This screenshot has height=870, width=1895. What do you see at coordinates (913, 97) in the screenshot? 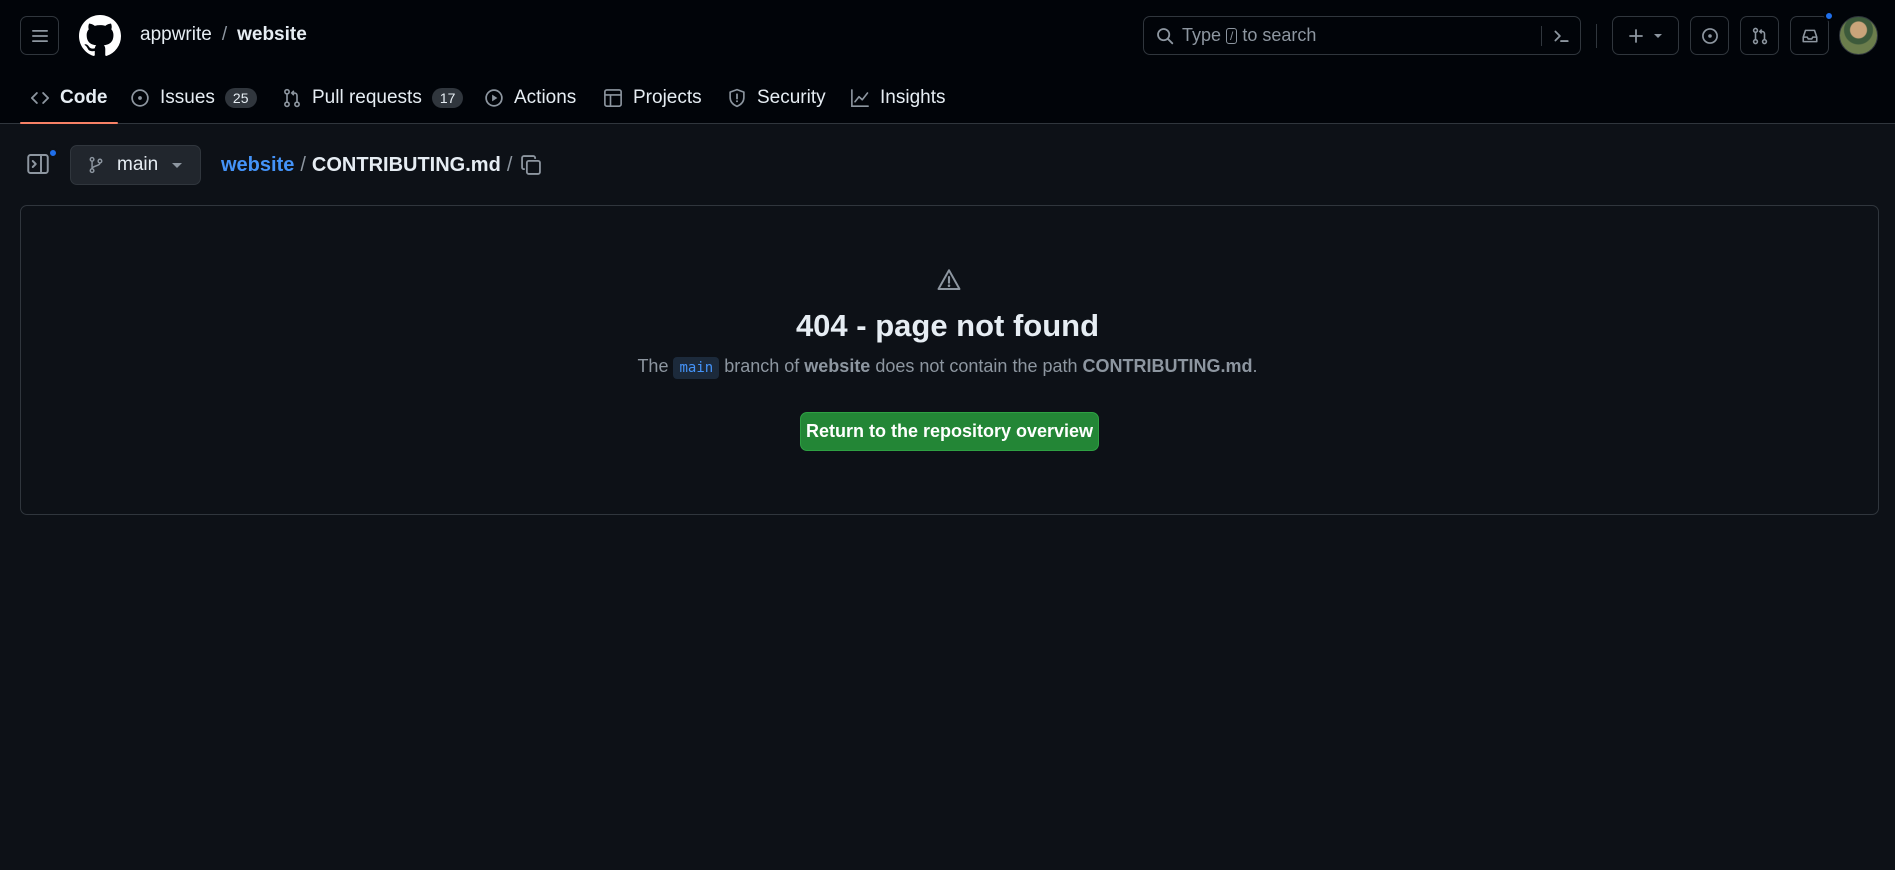
I see `tab-insights-label: Insights` at bounding box center [913, 97].